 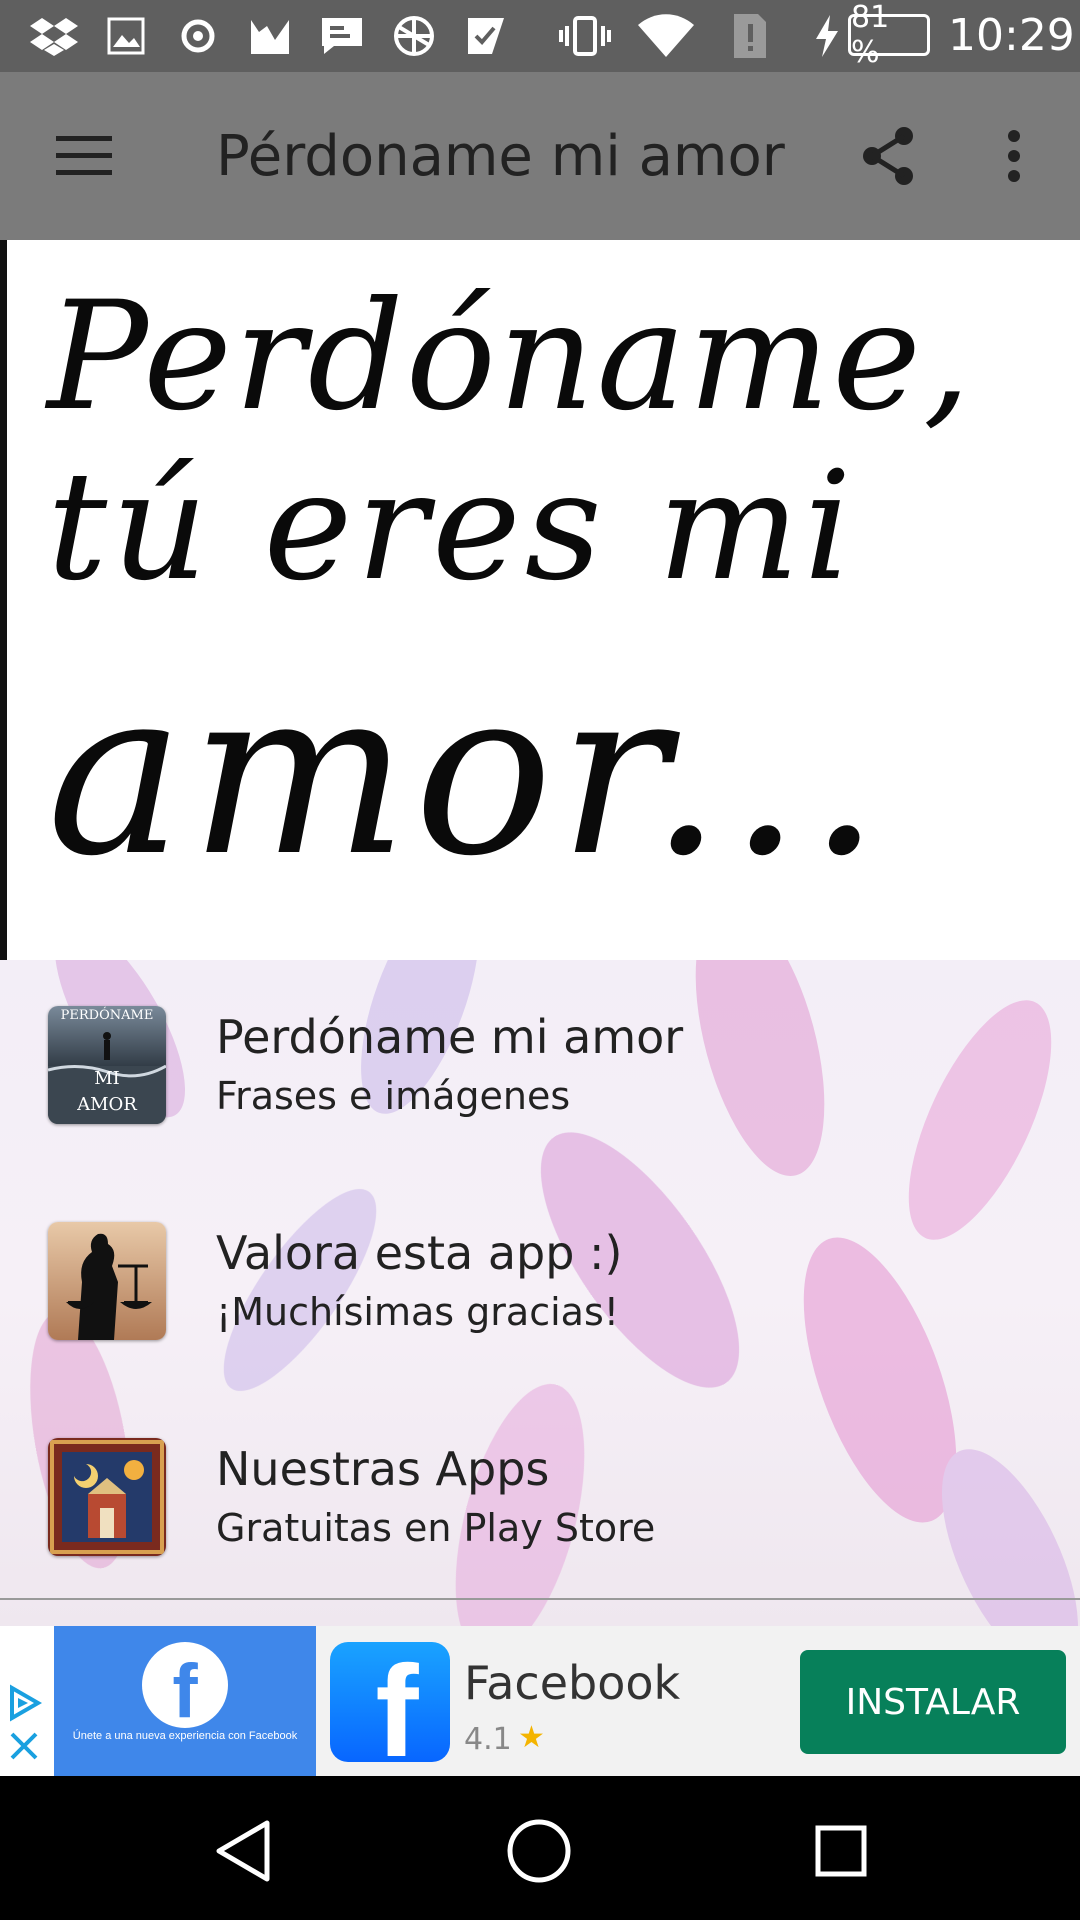 I want to click on more-options-button, so click(x=1014, y=156).